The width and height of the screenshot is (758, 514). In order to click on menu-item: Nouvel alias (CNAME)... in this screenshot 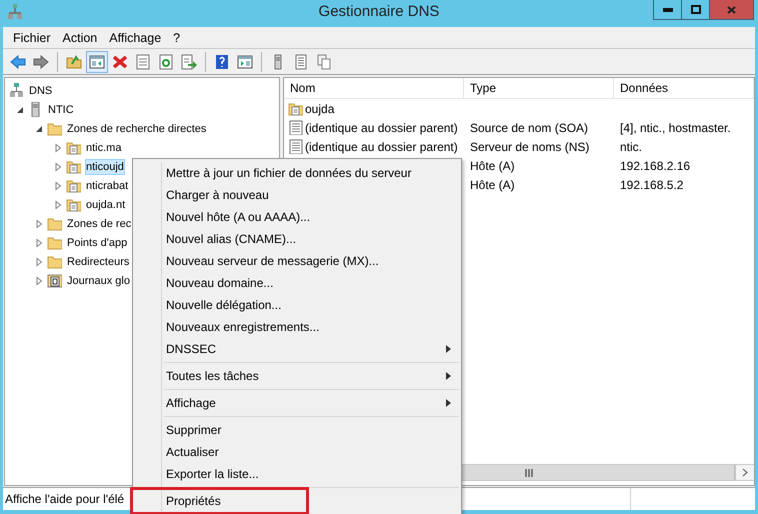, I will do `click(297, 239)`.